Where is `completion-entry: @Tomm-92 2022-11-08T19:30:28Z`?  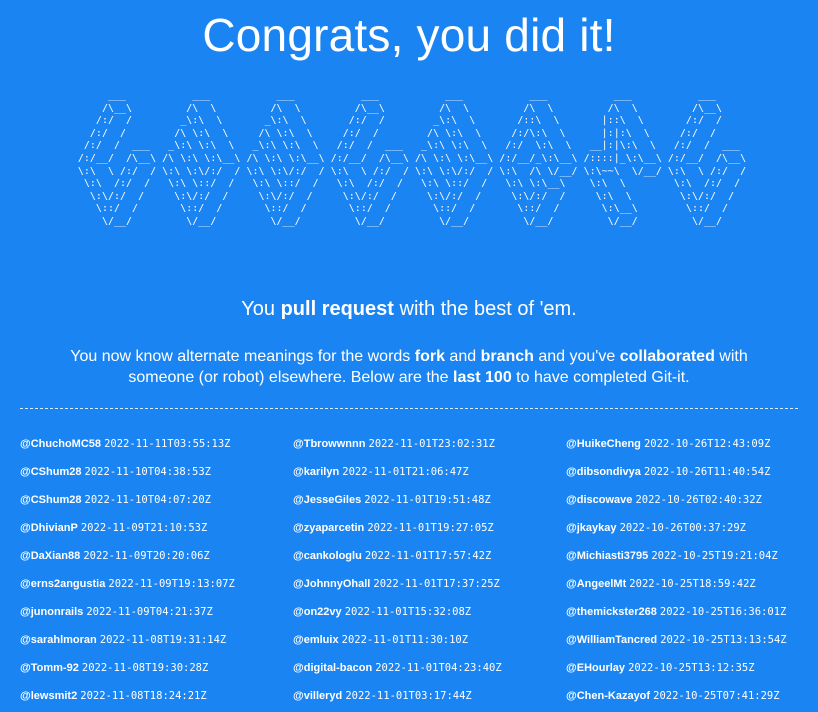 completion-entry: @Tomm-92 2022-11-08T19:30:28Z is located at coordinates (156, 668).